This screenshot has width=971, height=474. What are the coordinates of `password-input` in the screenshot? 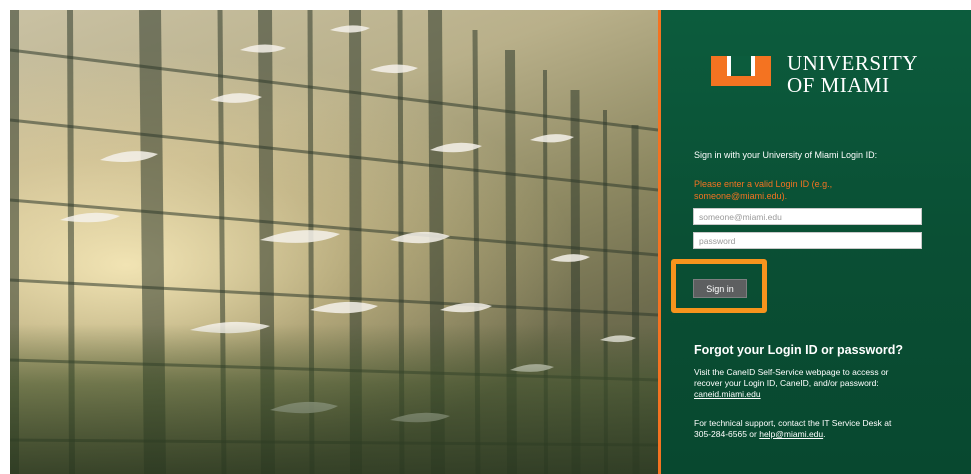 It's located at (807, 240).